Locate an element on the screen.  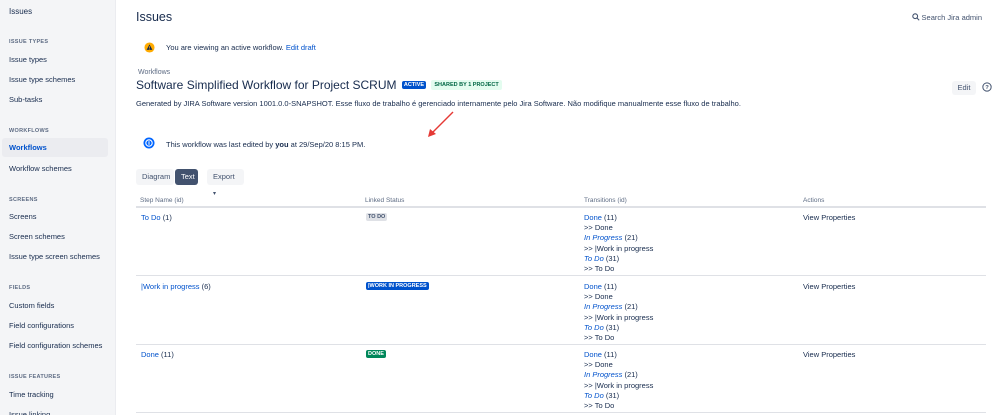
help-icon: ? is located at coordinates (987, 87).